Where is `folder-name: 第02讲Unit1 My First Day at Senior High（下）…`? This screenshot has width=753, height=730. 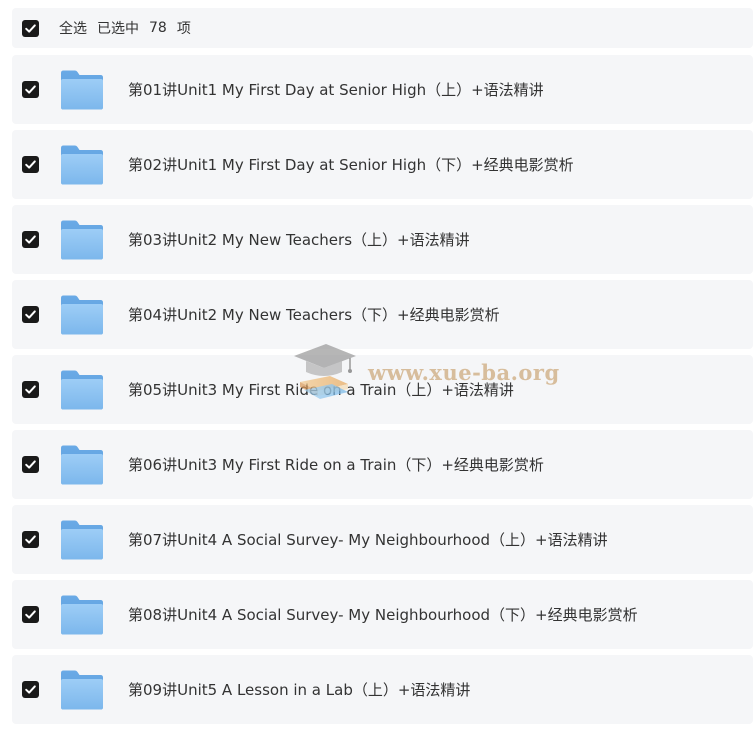
folder-name: 第02讲Unit1 My First Day at Senior High（下）… is located at coordinates (351, 164).